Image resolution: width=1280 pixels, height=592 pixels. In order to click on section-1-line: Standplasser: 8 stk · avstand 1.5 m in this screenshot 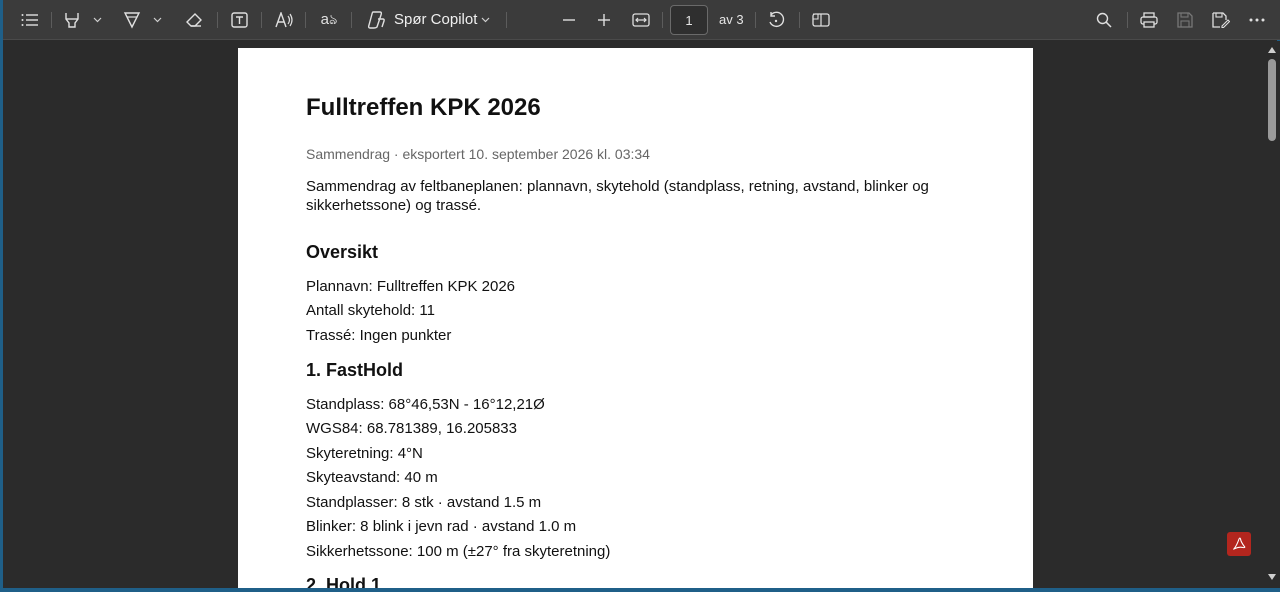, I will do `click(424, 502)`.